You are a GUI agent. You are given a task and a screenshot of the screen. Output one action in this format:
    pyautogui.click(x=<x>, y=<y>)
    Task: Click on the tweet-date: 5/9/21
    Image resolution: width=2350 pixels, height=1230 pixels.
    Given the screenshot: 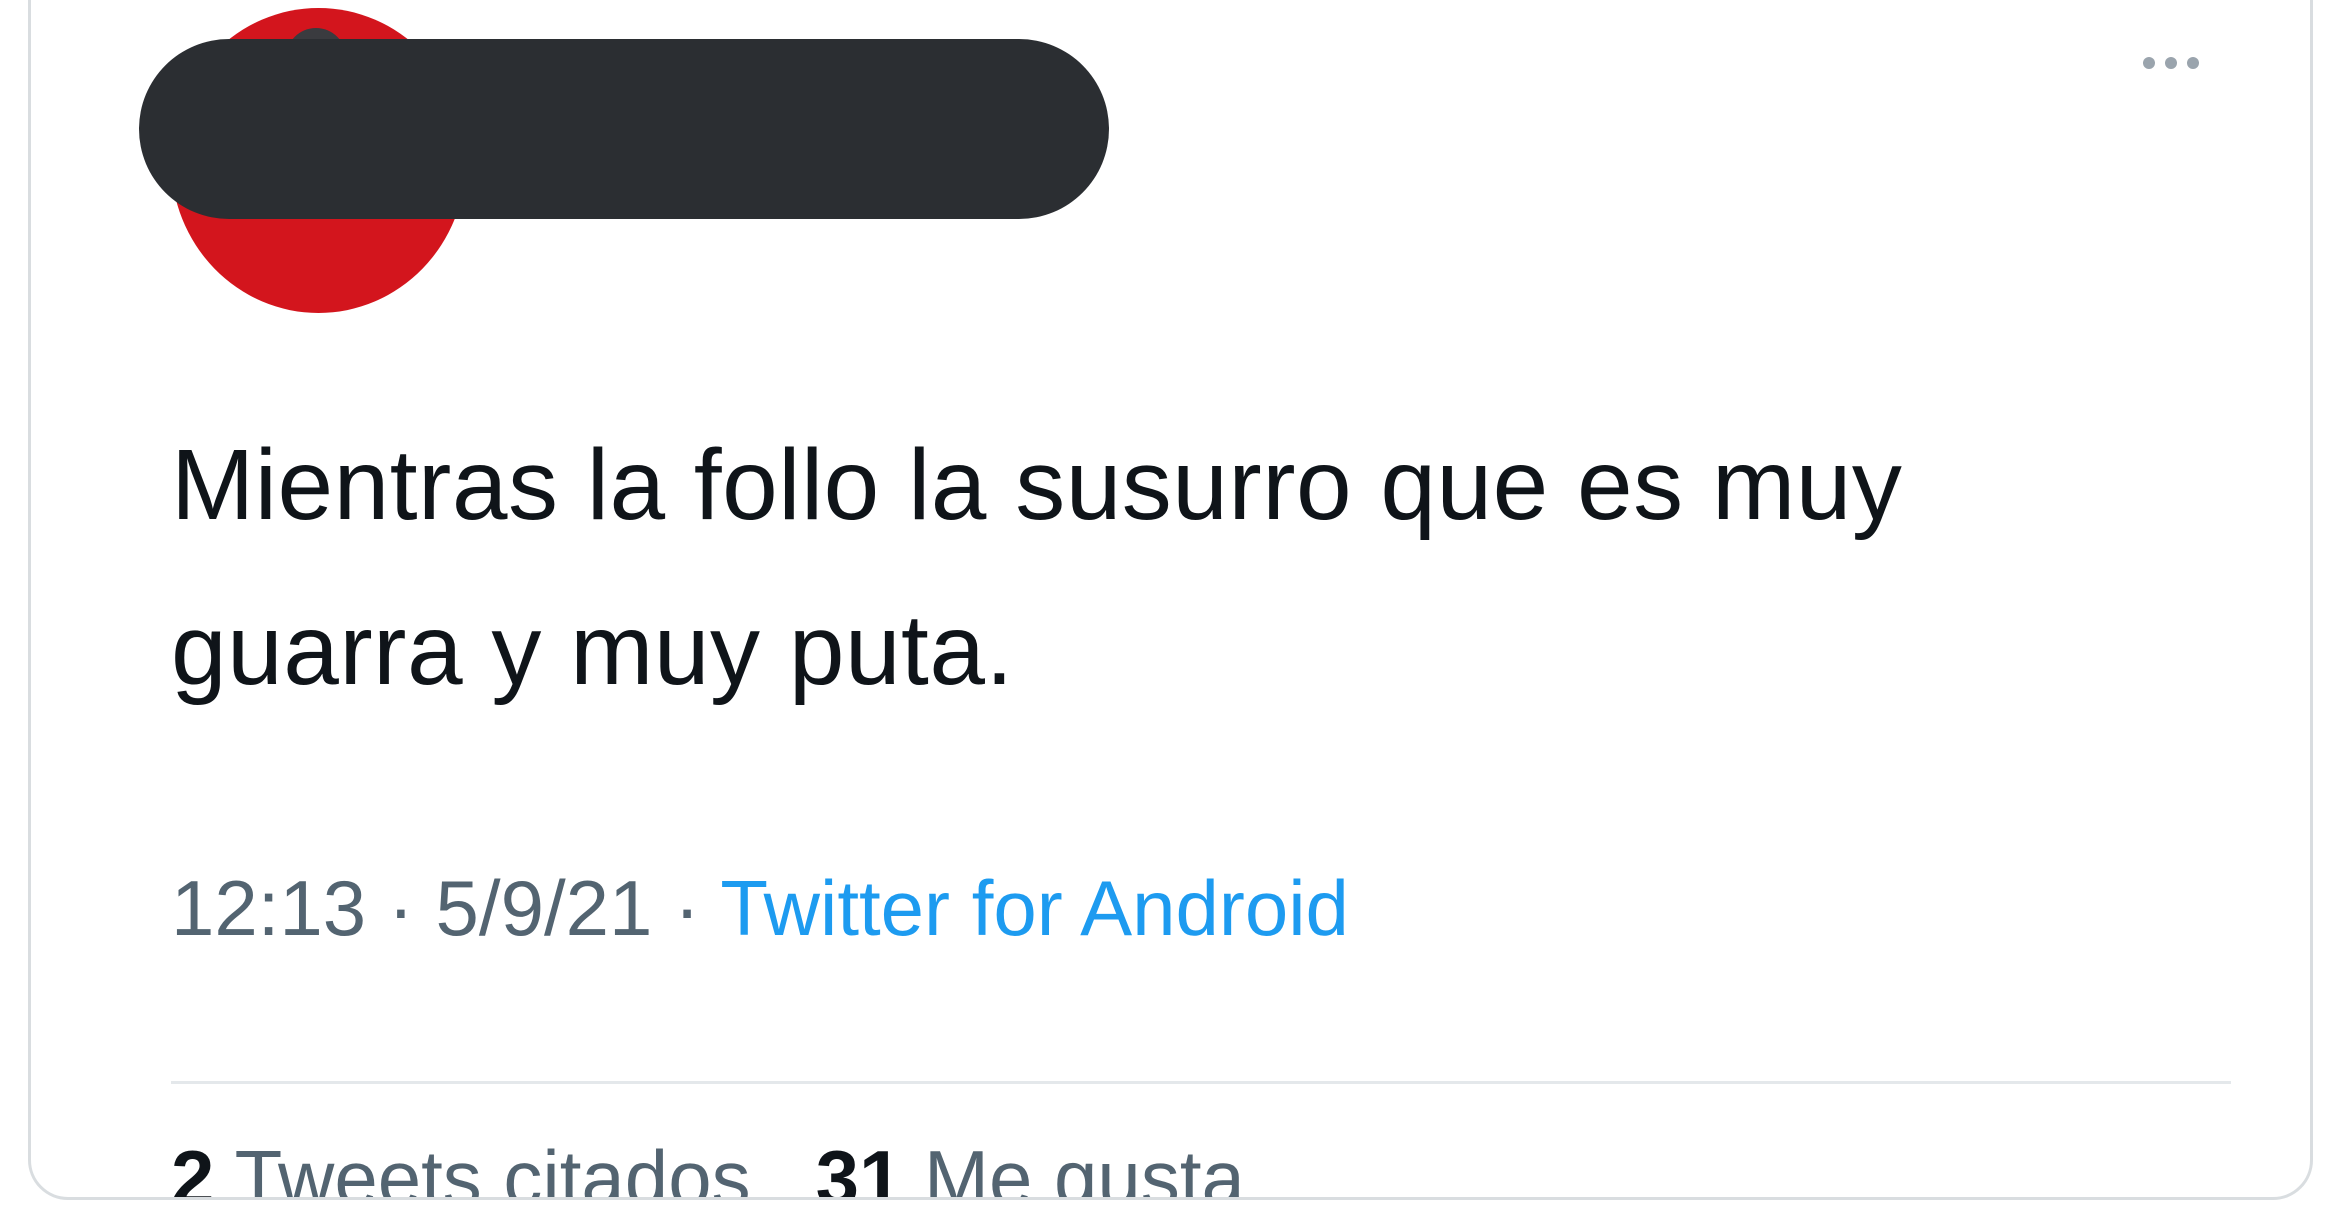 What is the action you would take?
    pyautogui.click(x=544, y=908)
    